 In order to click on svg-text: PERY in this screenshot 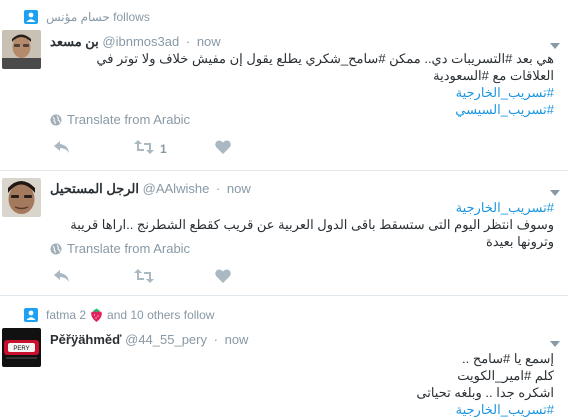, I will do `click(21, 349)`.